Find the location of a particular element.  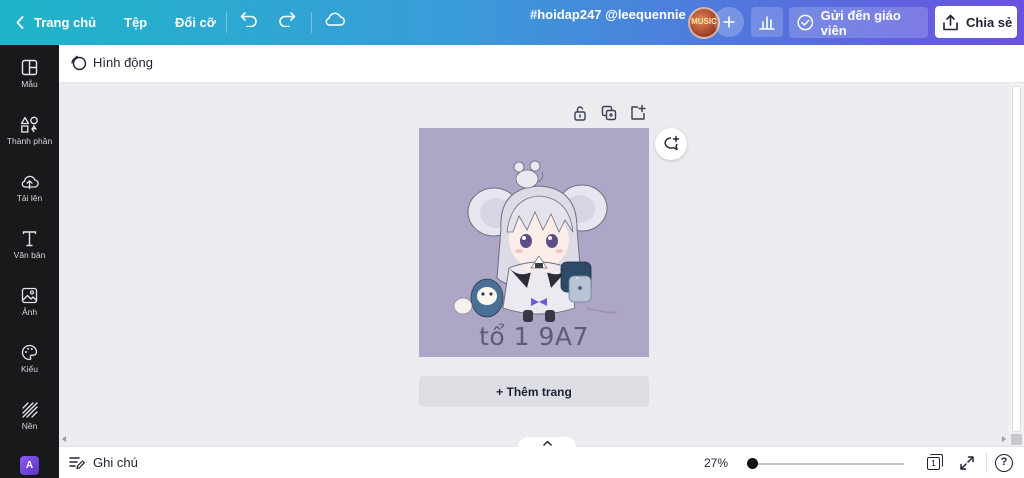

undo-button is located at coordinates (249, 21).